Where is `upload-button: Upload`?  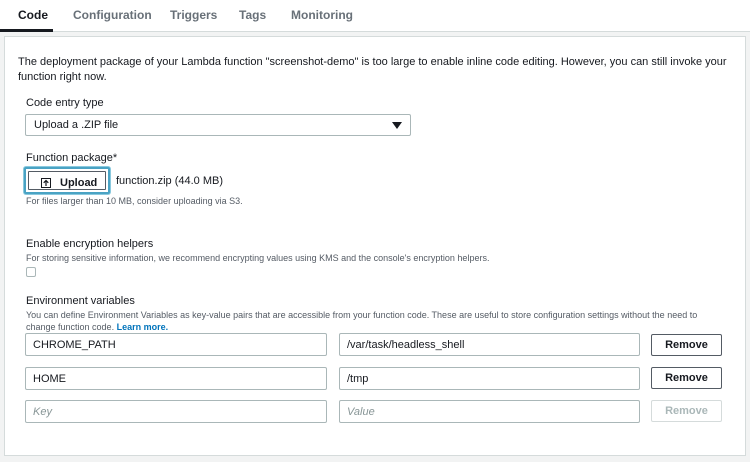 upload-button: Upload is located at coordinates (67, 180).